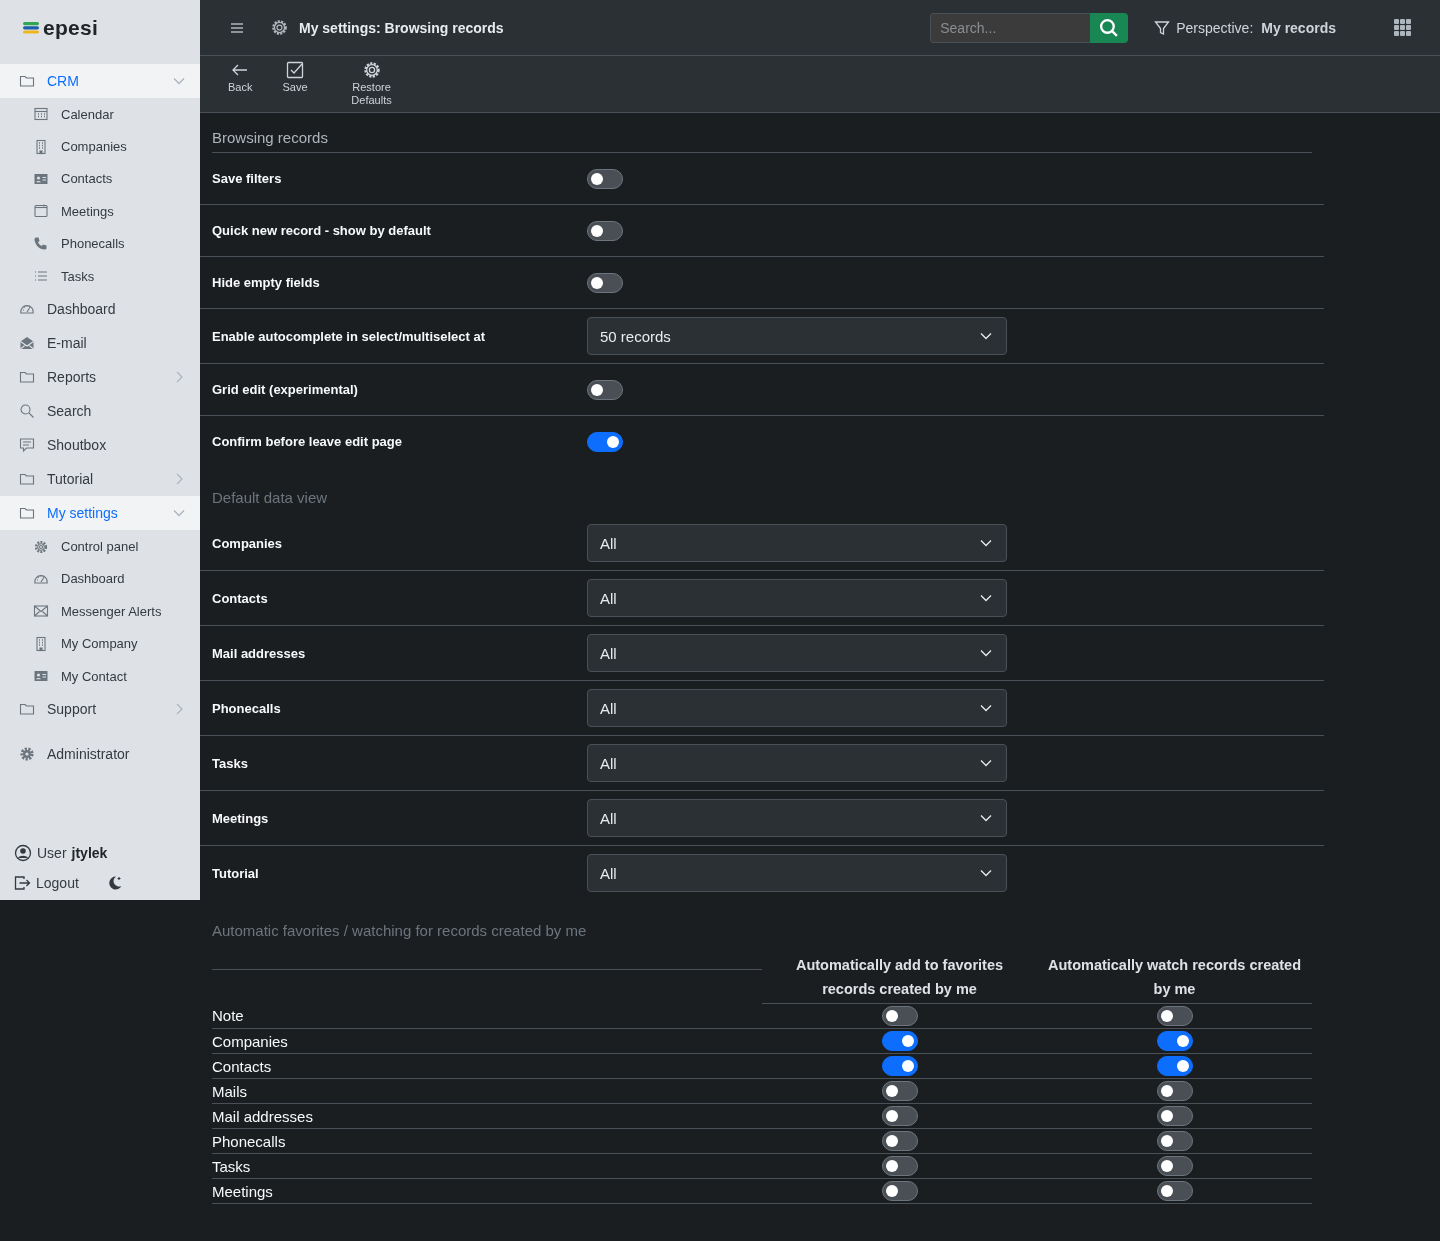 The image size is (1440, 1241). I want to click on sidebar-subitem: Dashboard, so click(100, 579).